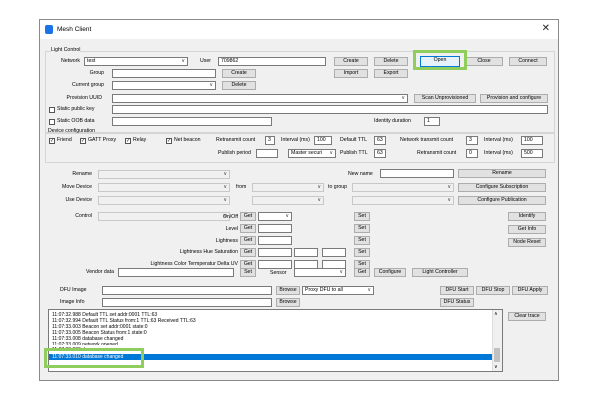  Describe the element at coordinates (248, 228) in the screenshot. I see `level-get-button: Get` at that location.